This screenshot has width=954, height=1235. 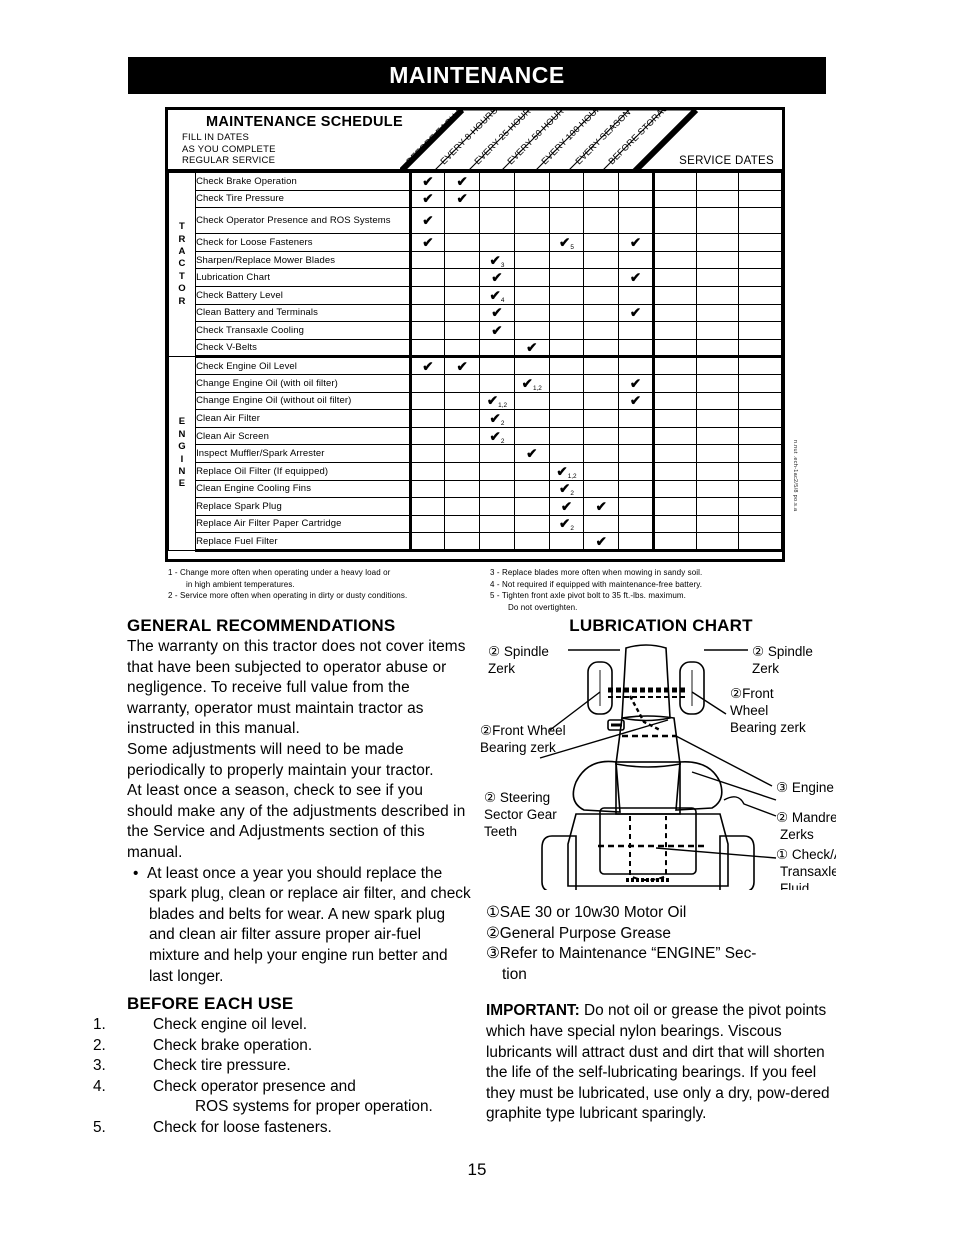 What do you see at coordinates (531, 383) in the screenshot?
I see `interval-cell: ✔1,2` at bounding box center [531, 383].